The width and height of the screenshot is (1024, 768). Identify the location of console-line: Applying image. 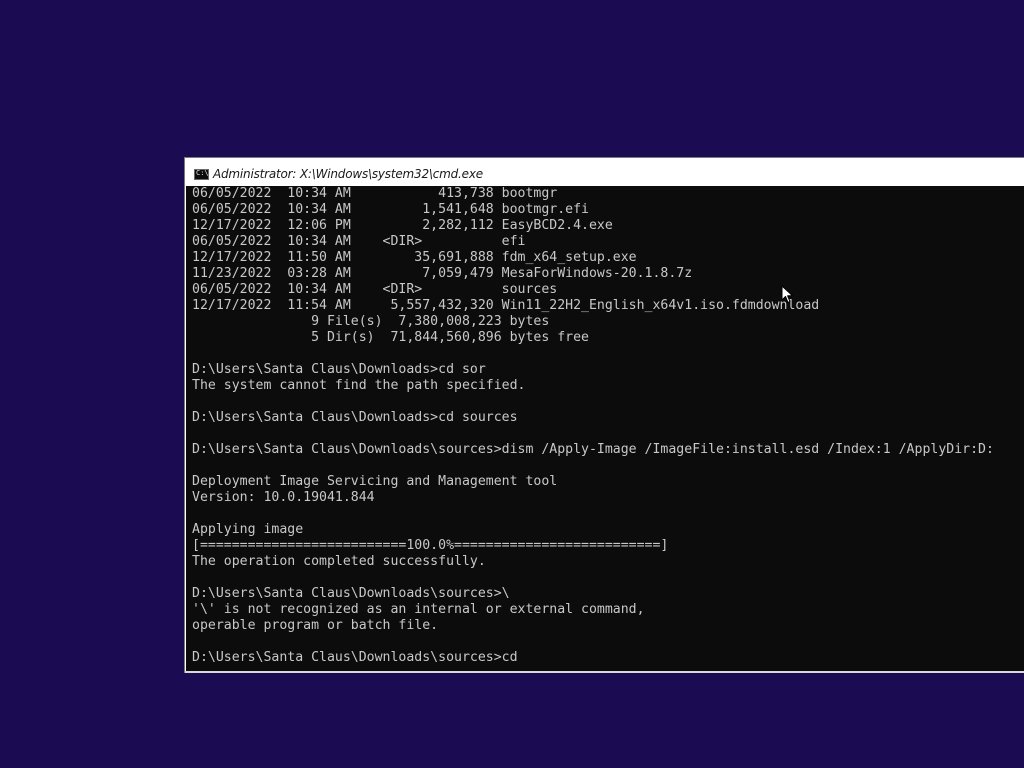
(248, 529).